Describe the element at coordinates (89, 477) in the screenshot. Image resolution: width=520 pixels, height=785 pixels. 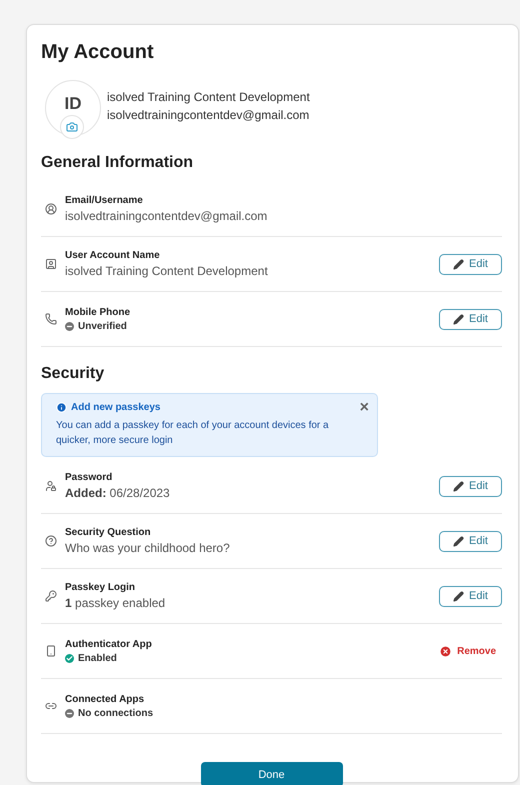
I see `field-label: Password` at that location.